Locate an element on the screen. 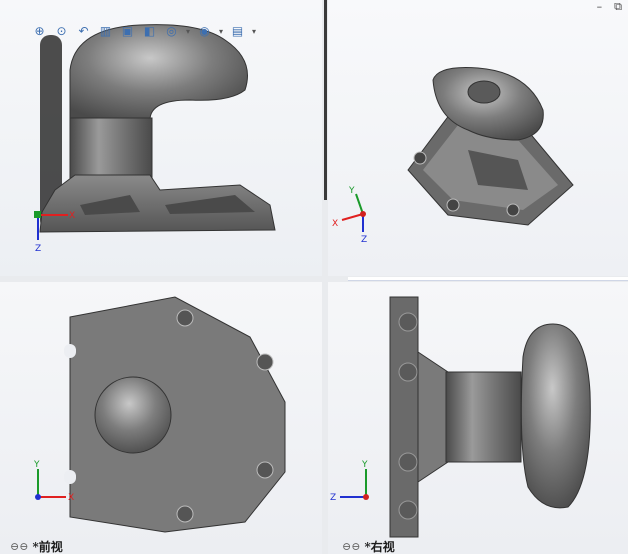  slot is located at coordinates (70, 351).